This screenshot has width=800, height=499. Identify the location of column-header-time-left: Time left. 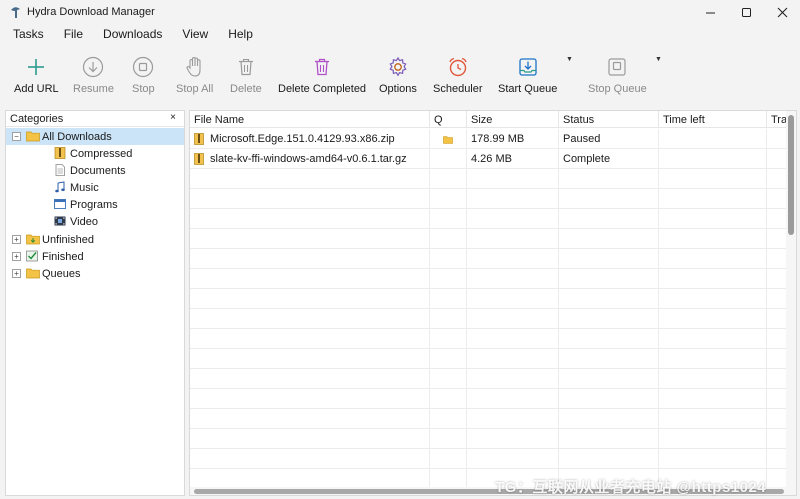
(713, 119).